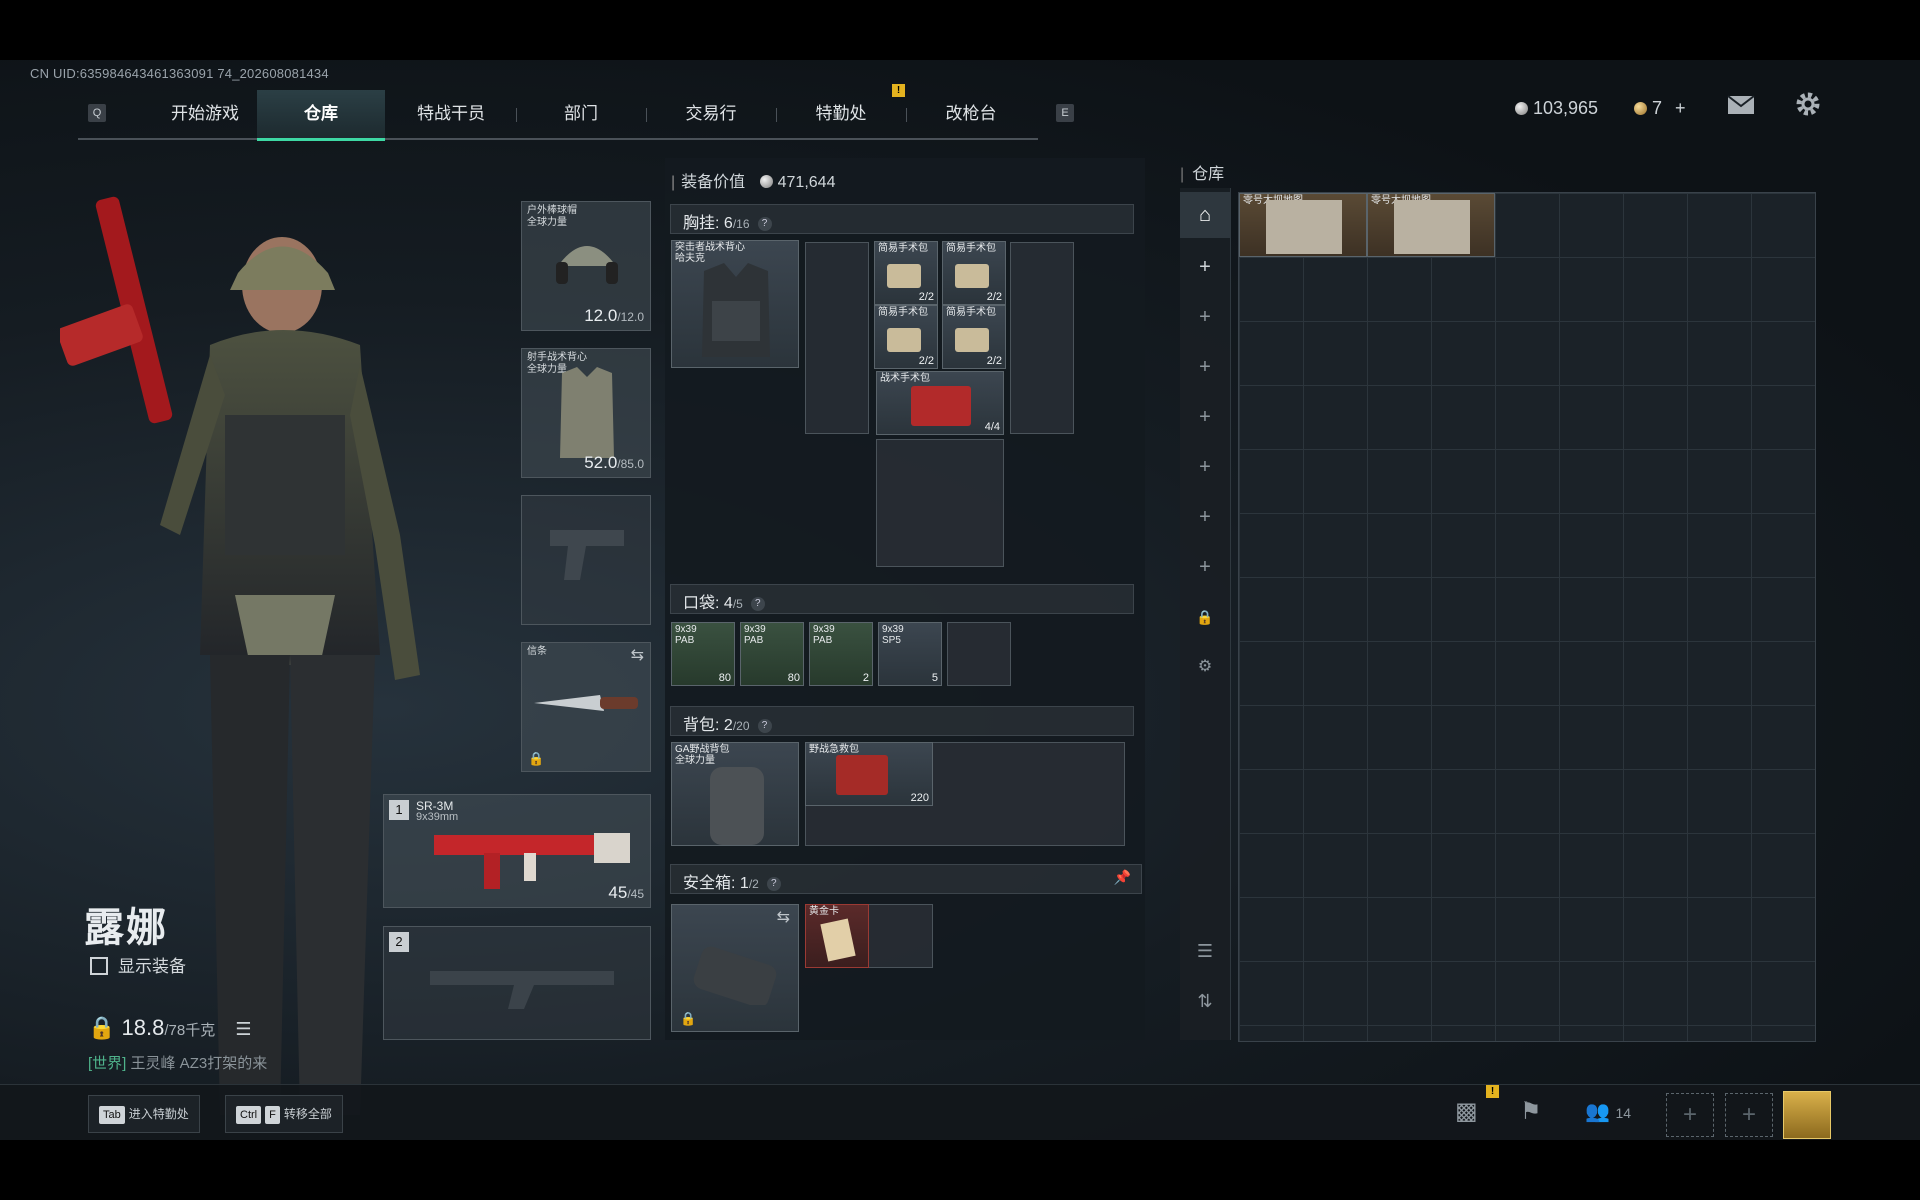 The width and height of the screenshot is (1920, 1200). I want to click on rig-icon, so click(736, 310).